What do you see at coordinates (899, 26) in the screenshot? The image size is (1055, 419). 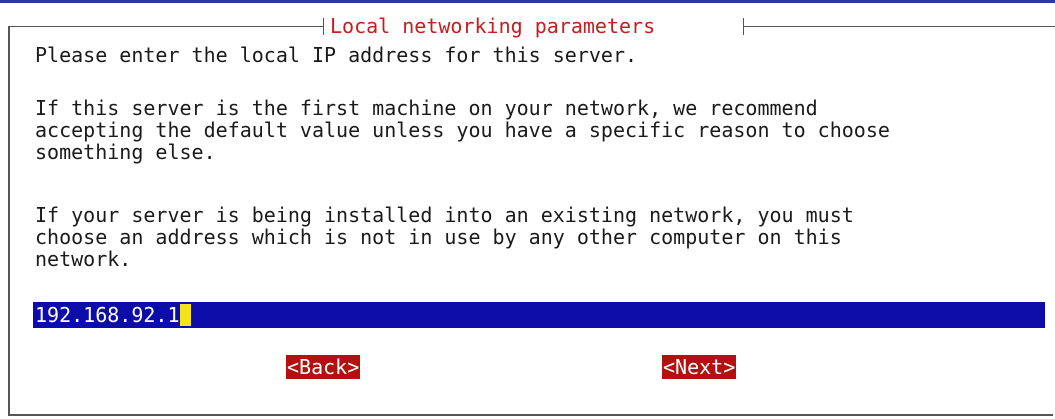 I see `dialog-frame-top-right` at bounding box center [899, 26].